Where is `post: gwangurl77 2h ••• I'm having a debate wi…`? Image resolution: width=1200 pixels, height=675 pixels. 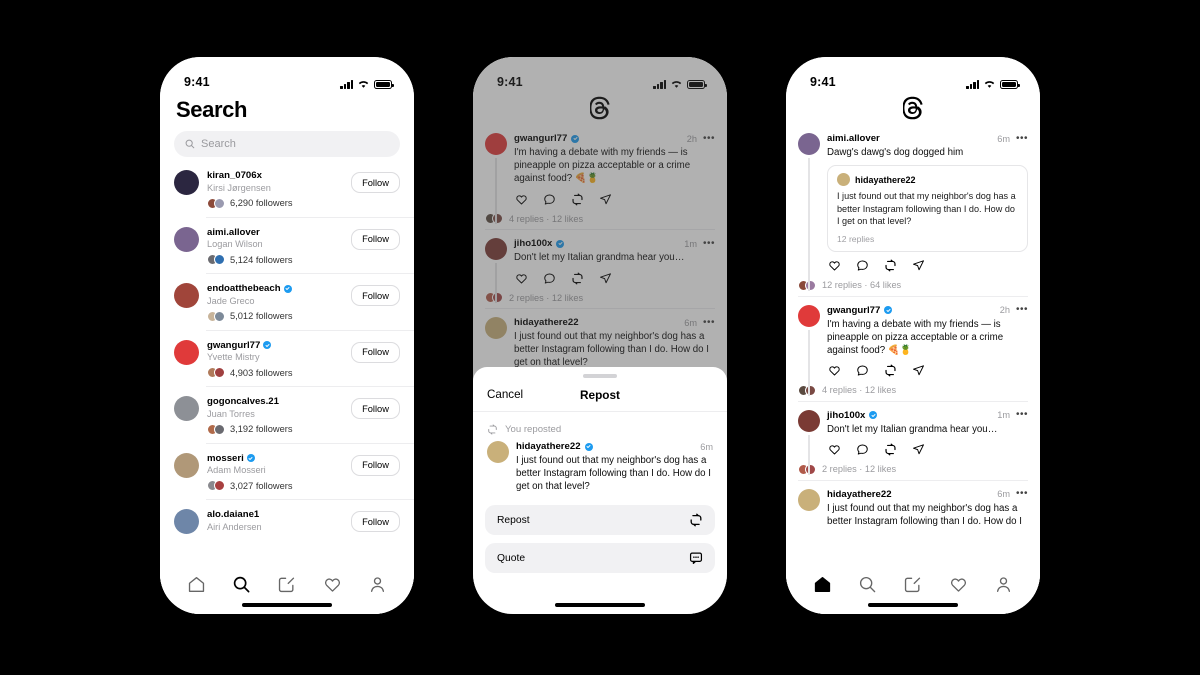 post: gwangurl77 2h ••• I'm having a debate wi… is located at coordinates (913, 349).